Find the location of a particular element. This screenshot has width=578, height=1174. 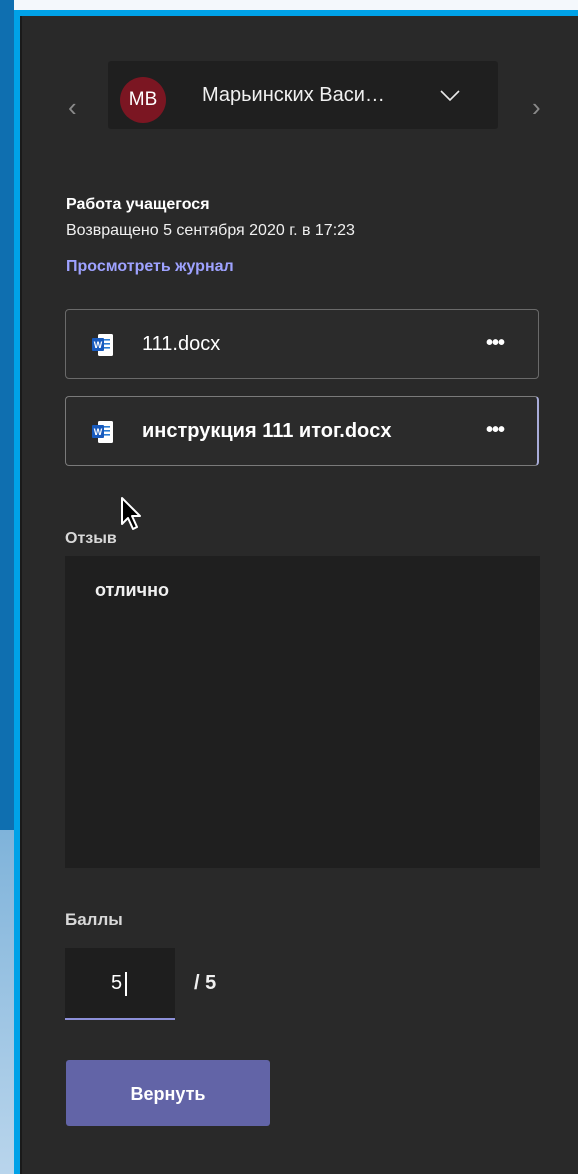

return-button: Вернуть is located at coordinates (168, 1093).